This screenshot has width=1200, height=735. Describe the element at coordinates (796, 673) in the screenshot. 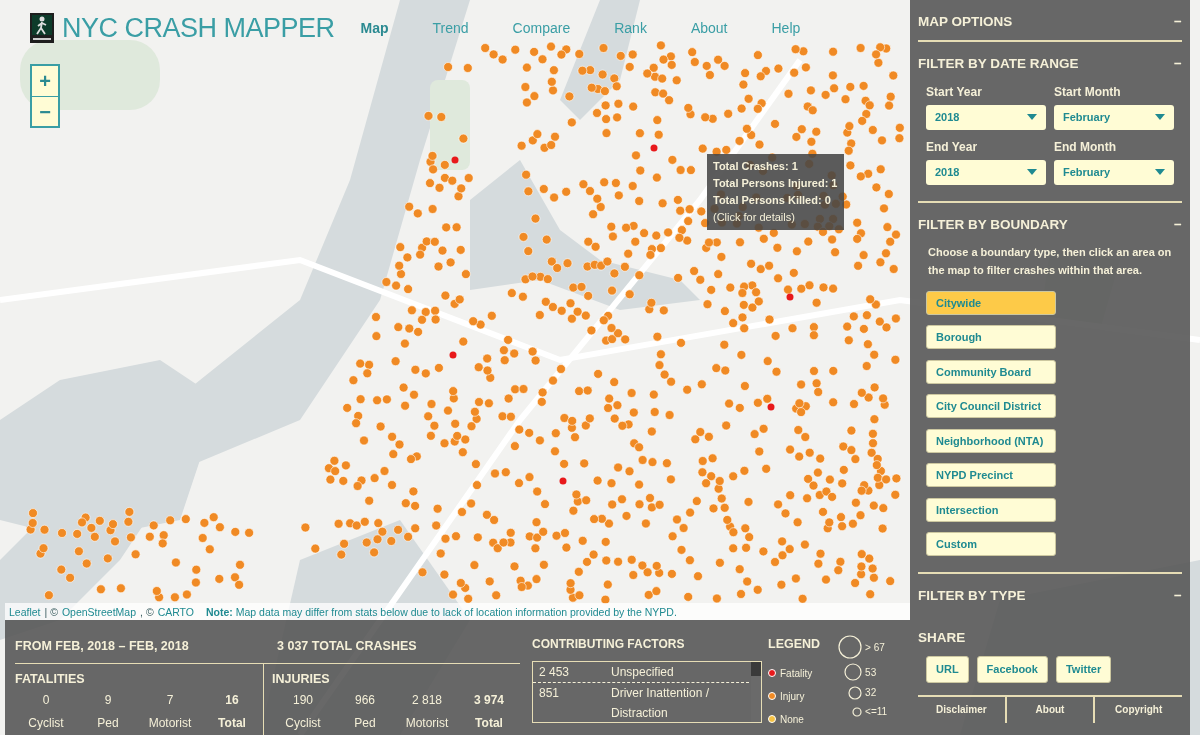

I see `legend-label: Fatality` at that location.